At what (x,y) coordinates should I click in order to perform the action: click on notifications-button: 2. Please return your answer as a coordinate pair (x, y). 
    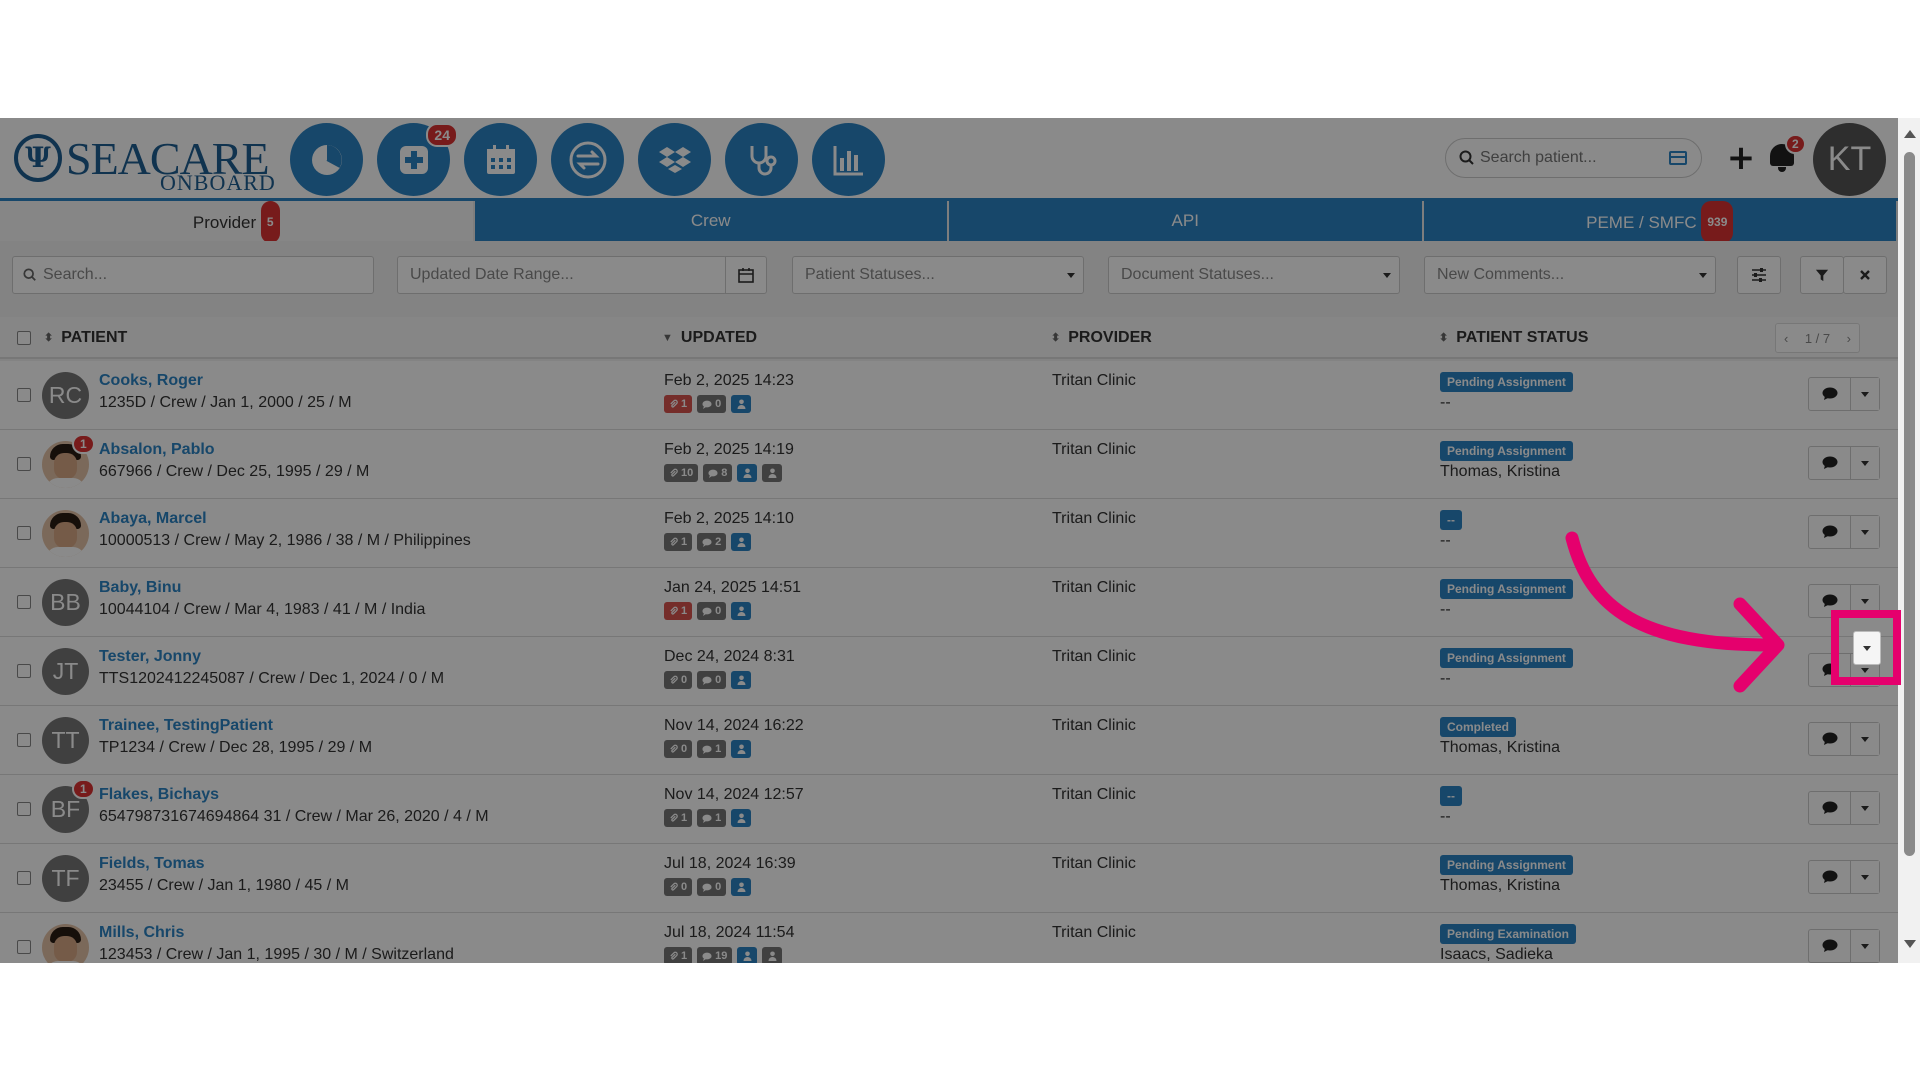
    Looking at the image, I should click on (1787, 155).